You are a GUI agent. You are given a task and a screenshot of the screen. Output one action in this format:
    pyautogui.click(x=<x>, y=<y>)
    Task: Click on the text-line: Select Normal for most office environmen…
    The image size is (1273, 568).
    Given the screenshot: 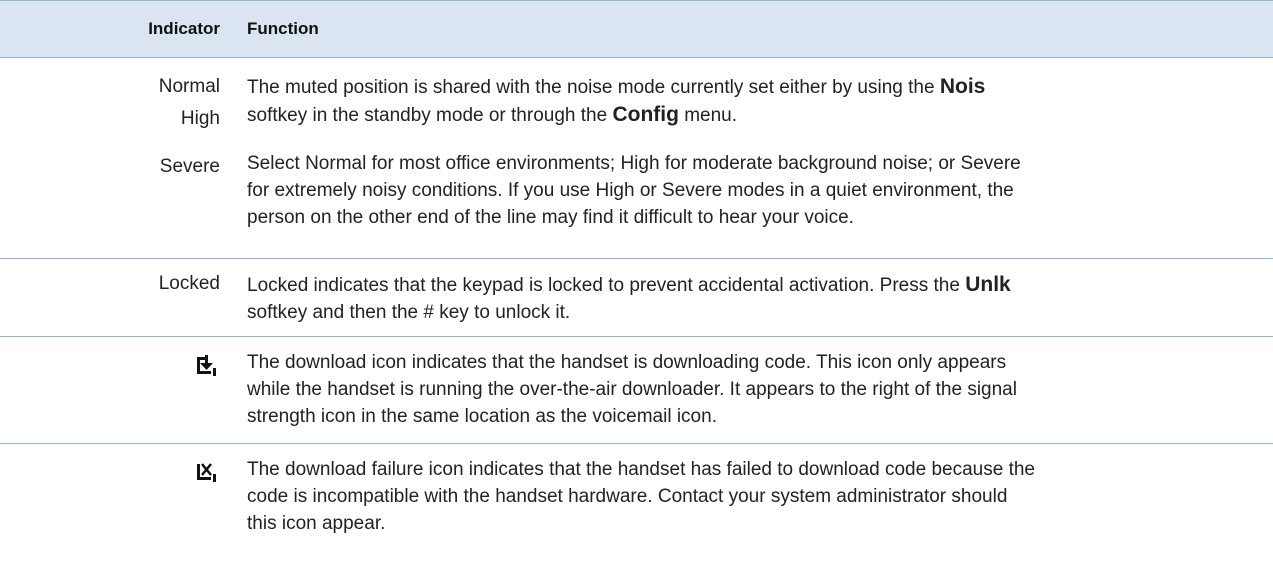 What is the action you would take?
    pyautogui.click(x=634, y=163)
    